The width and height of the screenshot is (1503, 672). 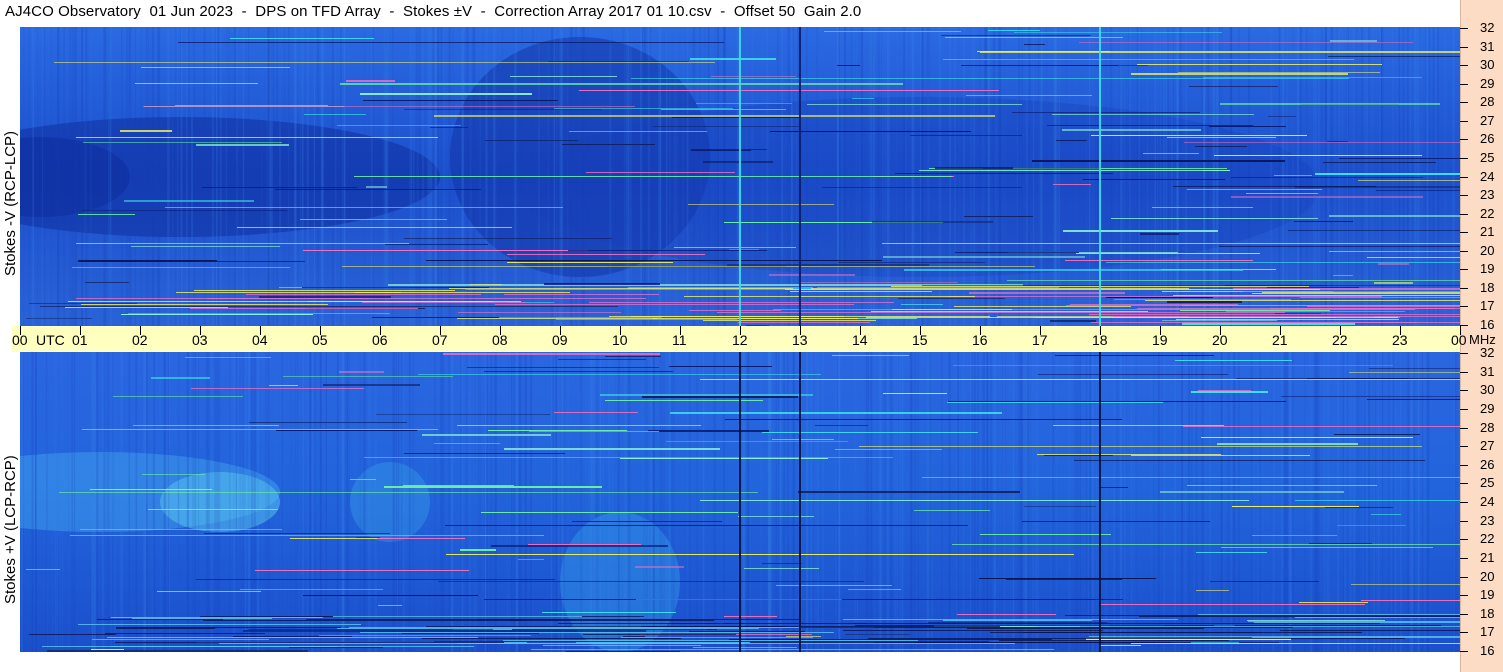 What do you see at coordinates (1340, 340) in the screenshot?
I see `time-tick-label: 22` at bounding box center [1340, 340].